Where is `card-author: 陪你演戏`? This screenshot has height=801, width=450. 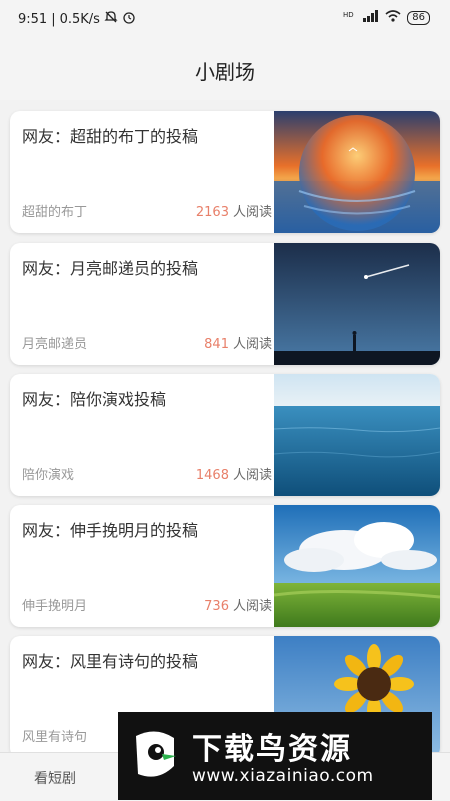 card-author: 陪你演戏 is located at coordinates (48, 475).